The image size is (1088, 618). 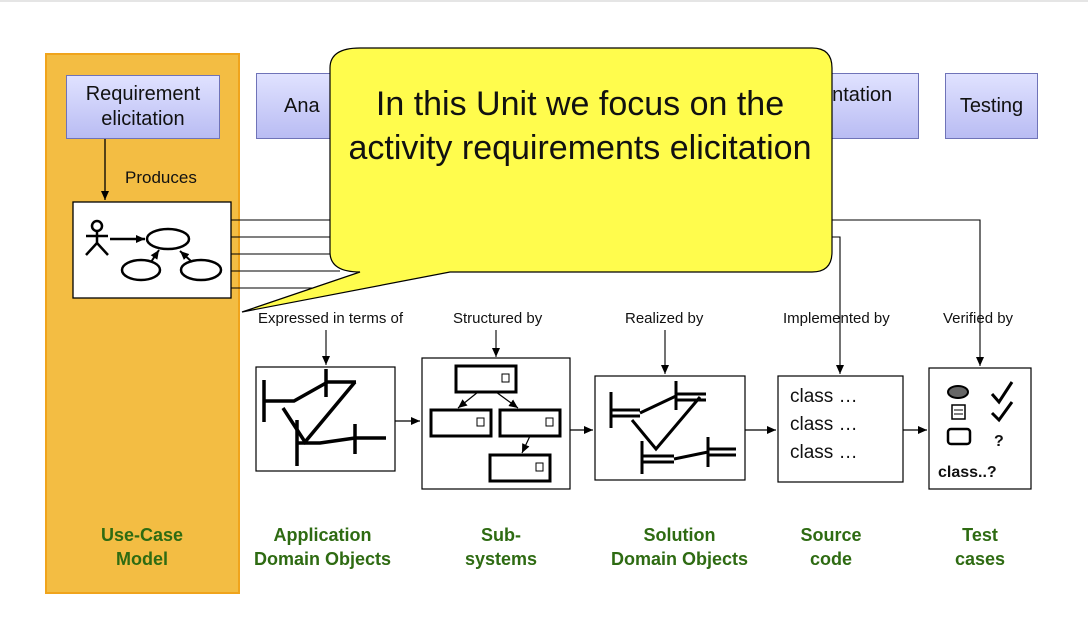 I want to click on label-line: Sub-, so click(x=501, y=535).